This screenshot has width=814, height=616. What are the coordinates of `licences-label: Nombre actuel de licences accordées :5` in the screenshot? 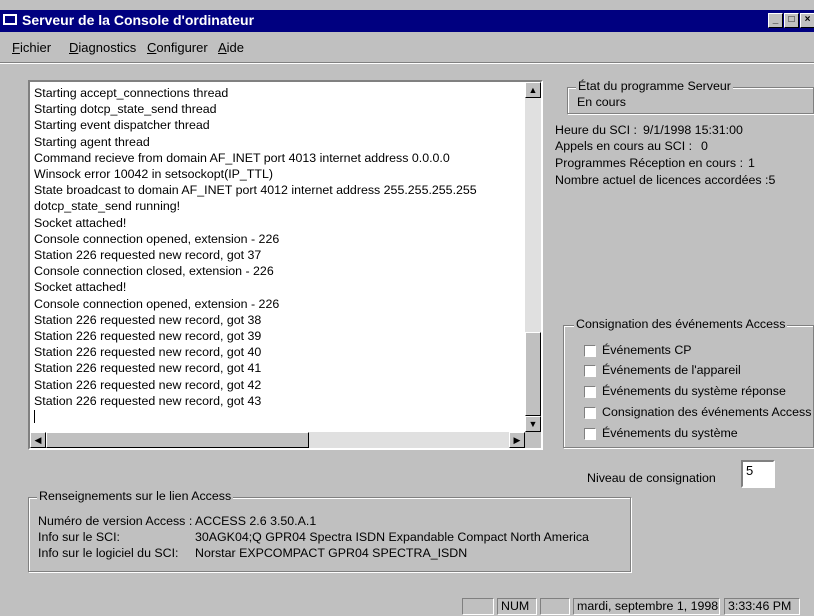 It's located at (665, 180).